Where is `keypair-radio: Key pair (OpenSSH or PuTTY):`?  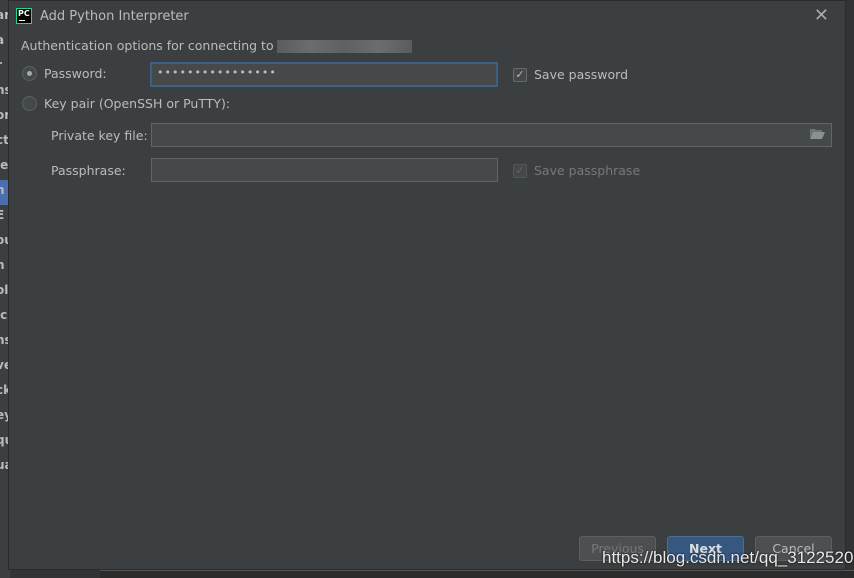
keypair-radio: Key pair (OpenSSH or PuTTY): is located at coordinates (126, 103).